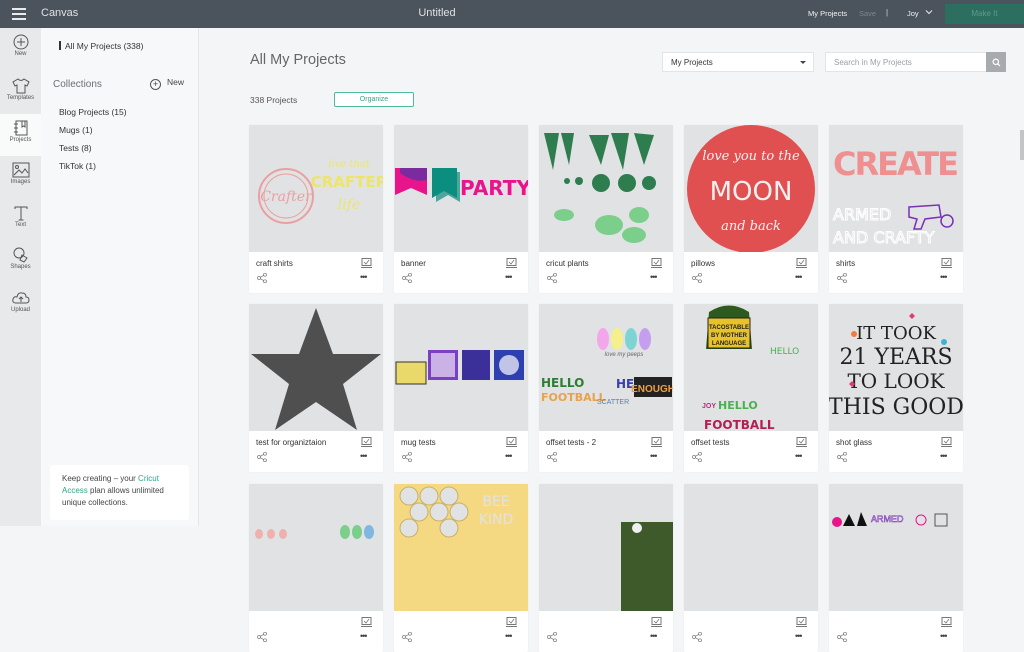 This screenshot has height=652, width=1024. I want to click on project-name: shirts, so click(846, 263).